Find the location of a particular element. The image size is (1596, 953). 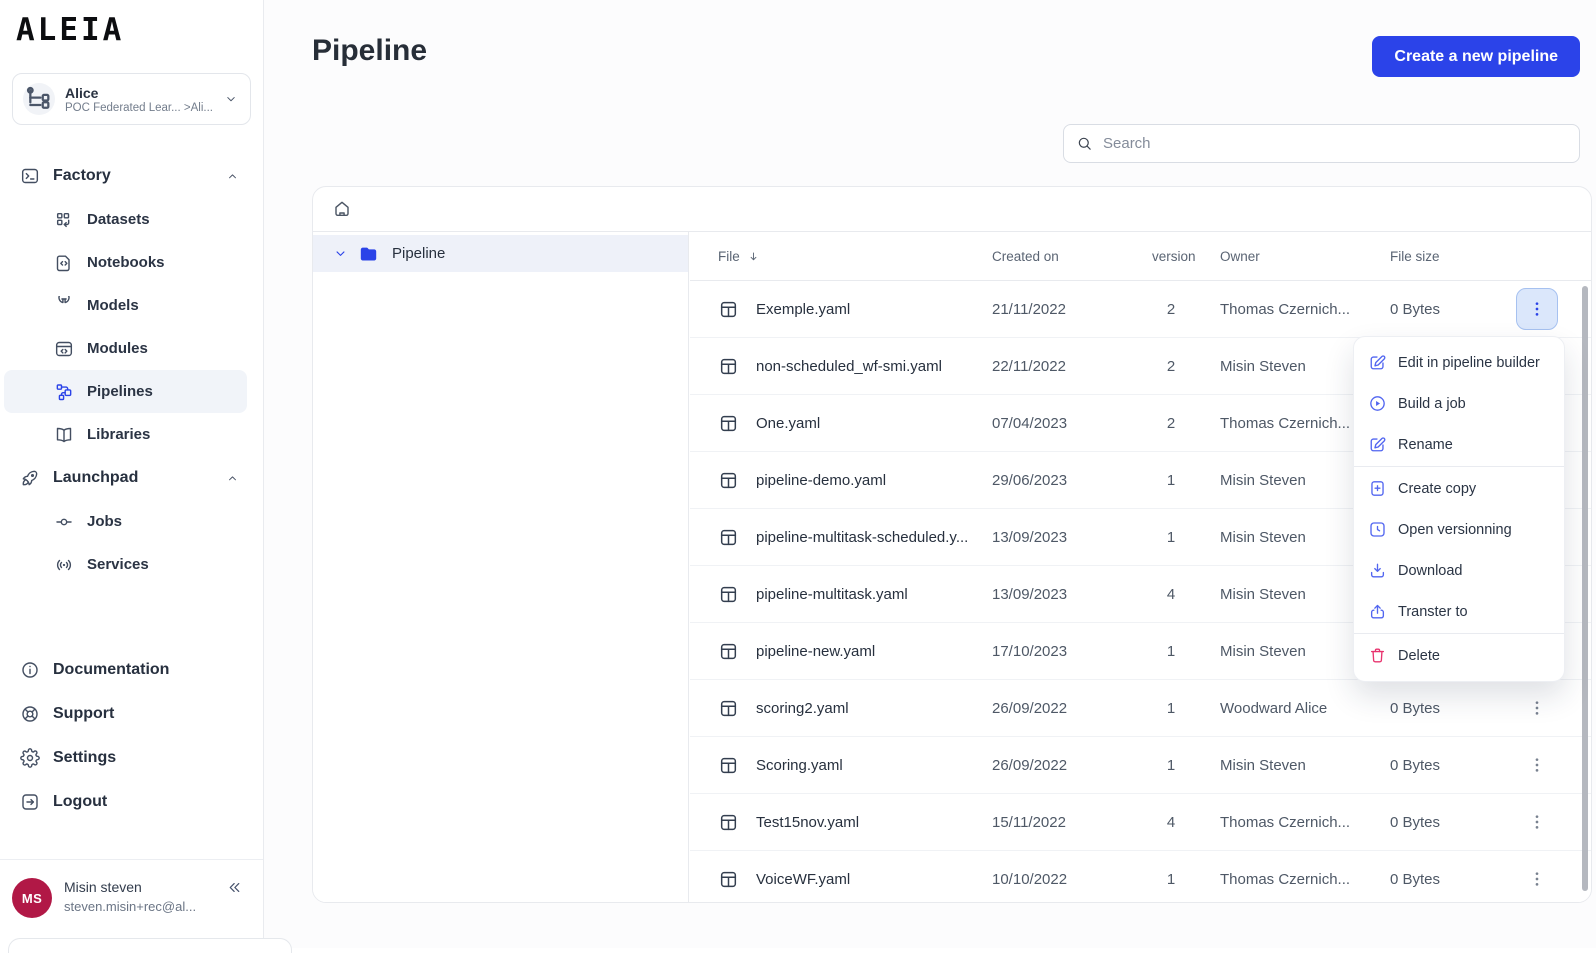

menu-divider is located at coordinates (1459, 633).